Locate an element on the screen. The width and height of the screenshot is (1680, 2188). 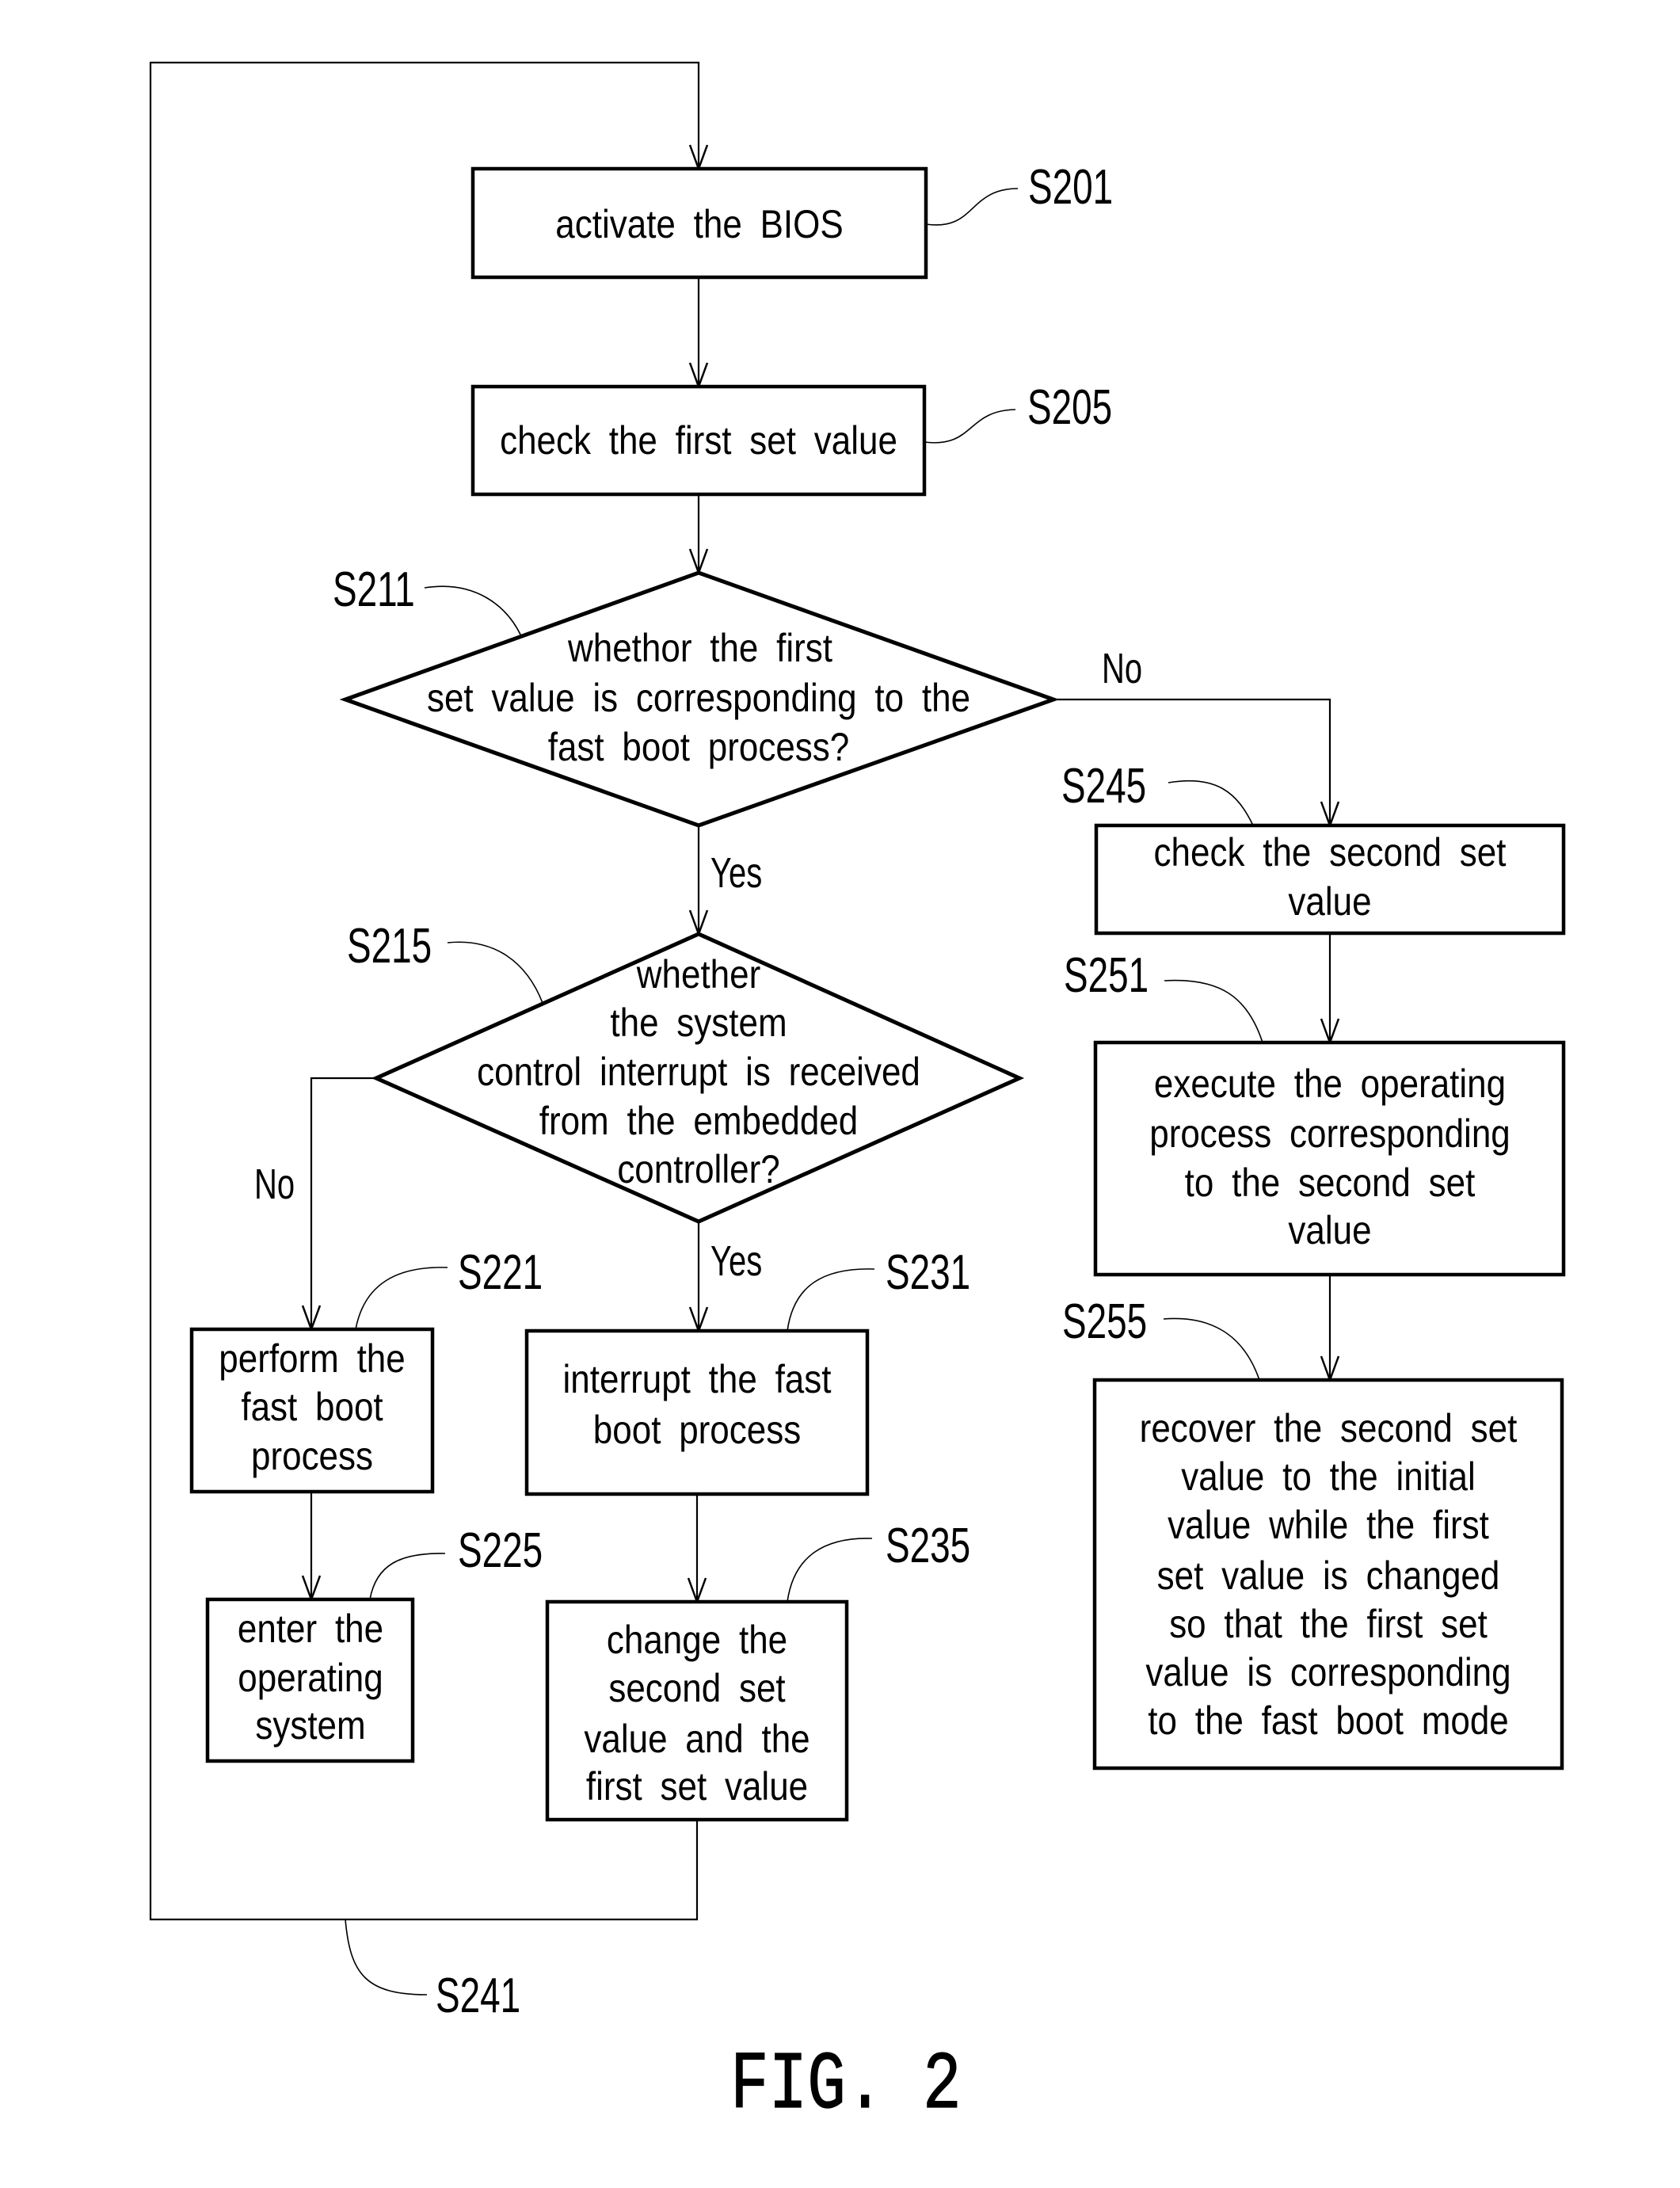
step-s255-text-line: set value is changed is located at coordinates (1328, 1575).